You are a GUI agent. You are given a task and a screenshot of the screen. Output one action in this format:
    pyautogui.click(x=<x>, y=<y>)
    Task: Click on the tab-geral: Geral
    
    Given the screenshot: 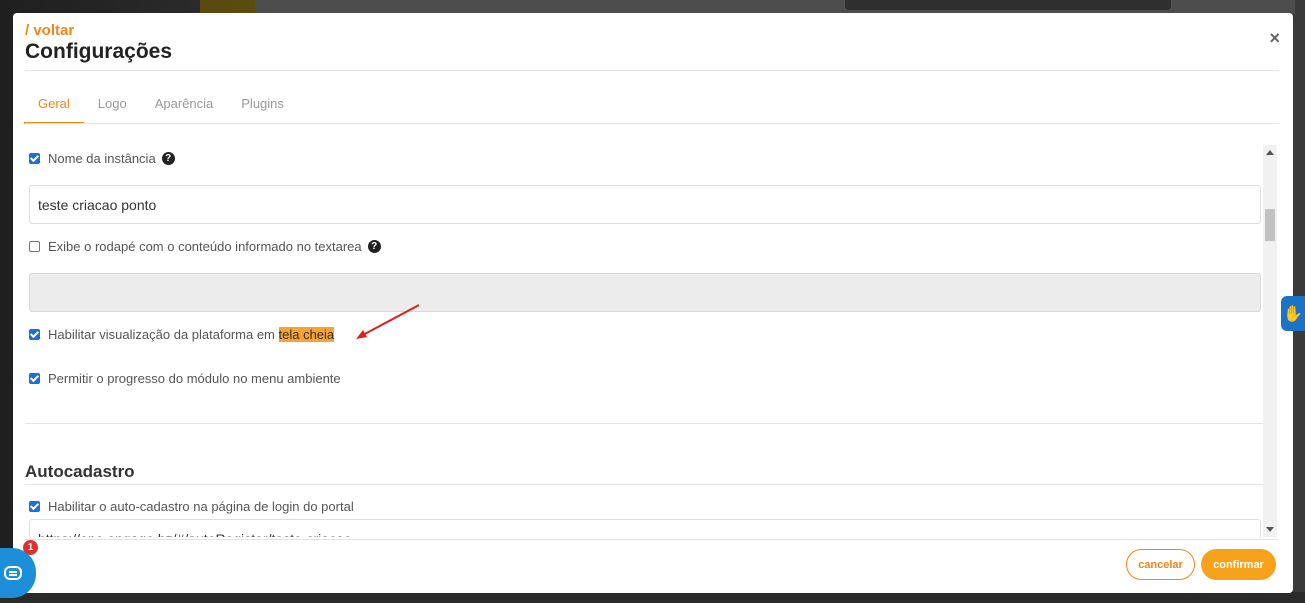 What is the action you would take?
    pyautogui.click(x=54, y=106)
    